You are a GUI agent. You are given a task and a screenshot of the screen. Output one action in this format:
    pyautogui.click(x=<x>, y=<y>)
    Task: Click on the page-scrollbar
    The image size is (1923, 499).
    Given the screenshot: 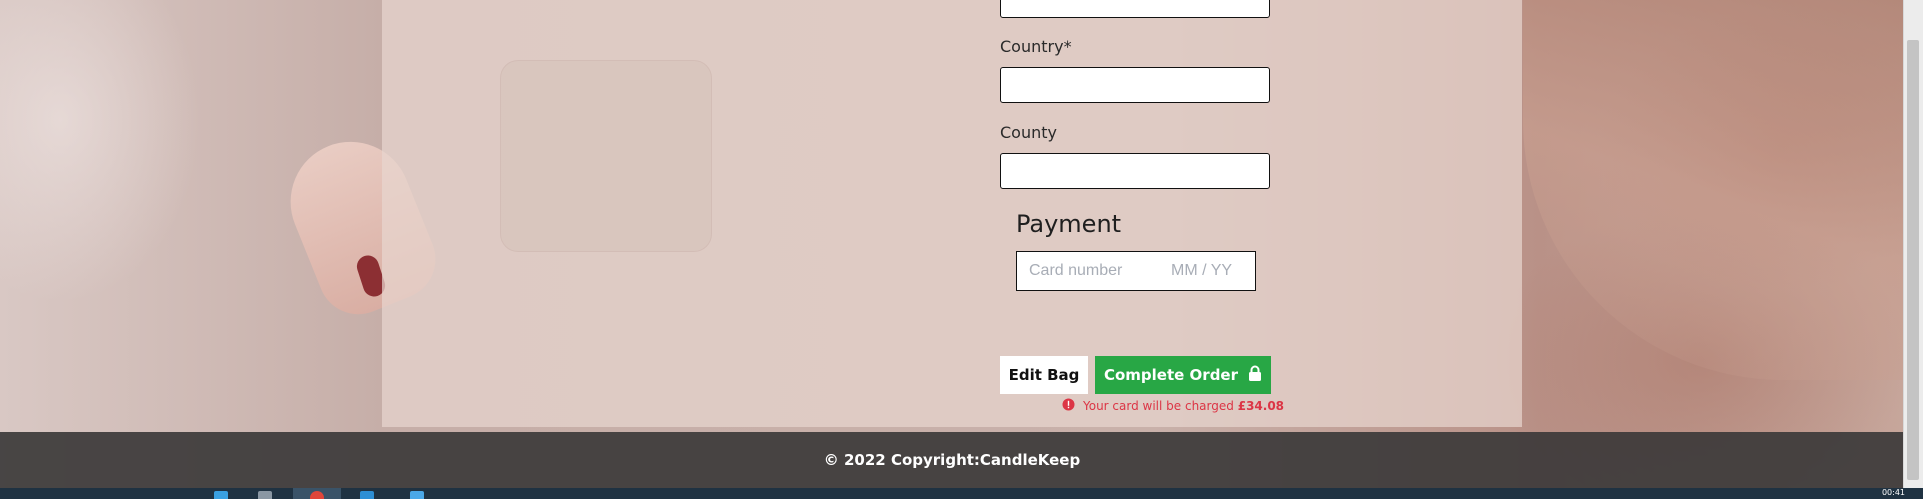 What is the action you would take?
    pyautogui.click(x=1913, y=244)
    